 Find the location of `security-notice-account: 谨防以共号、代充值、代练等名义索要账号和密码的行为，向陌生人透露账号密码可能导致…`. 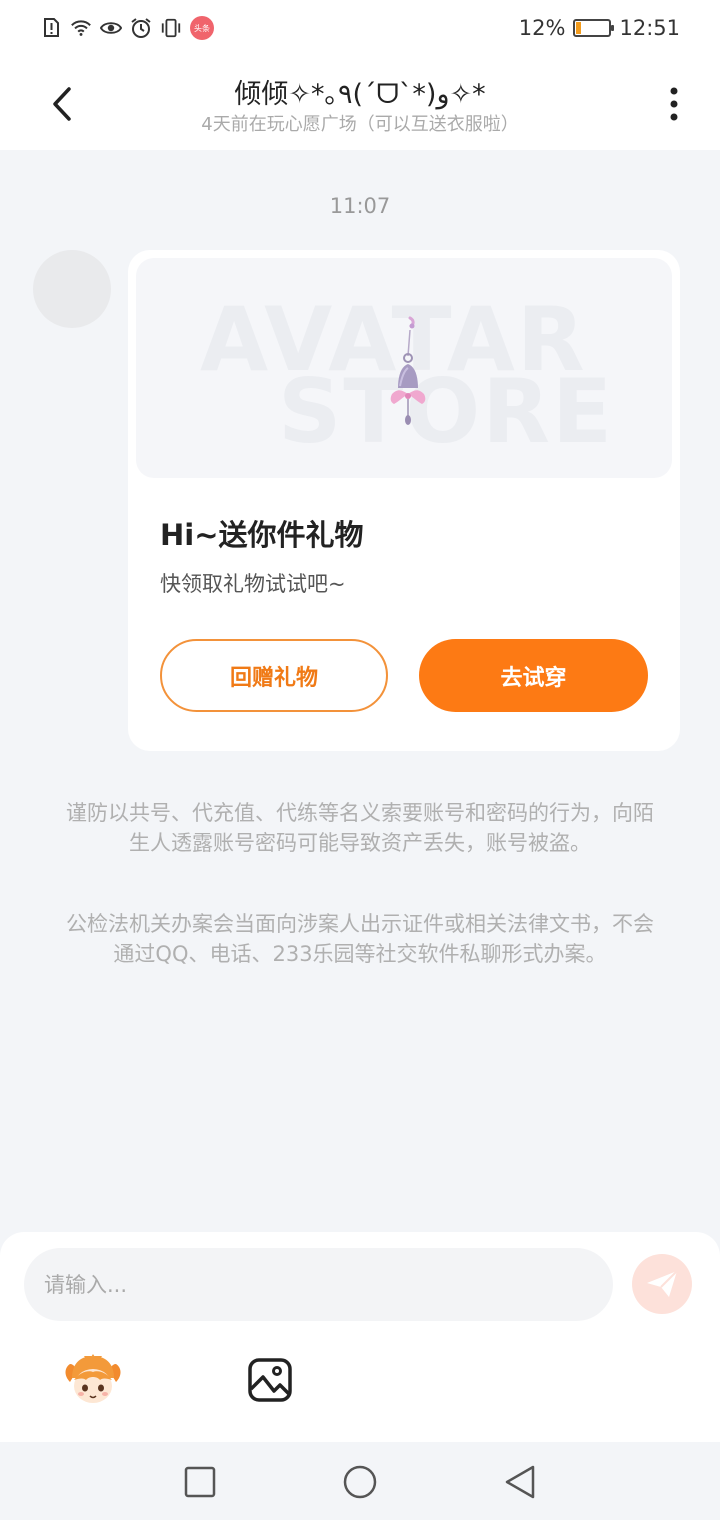

security-notice-account: 谨防以共号、代充值、代练等名义索要账号和密码的行为，向陌生人透露账号密码可能导致… is located at coordinates (360, 828).